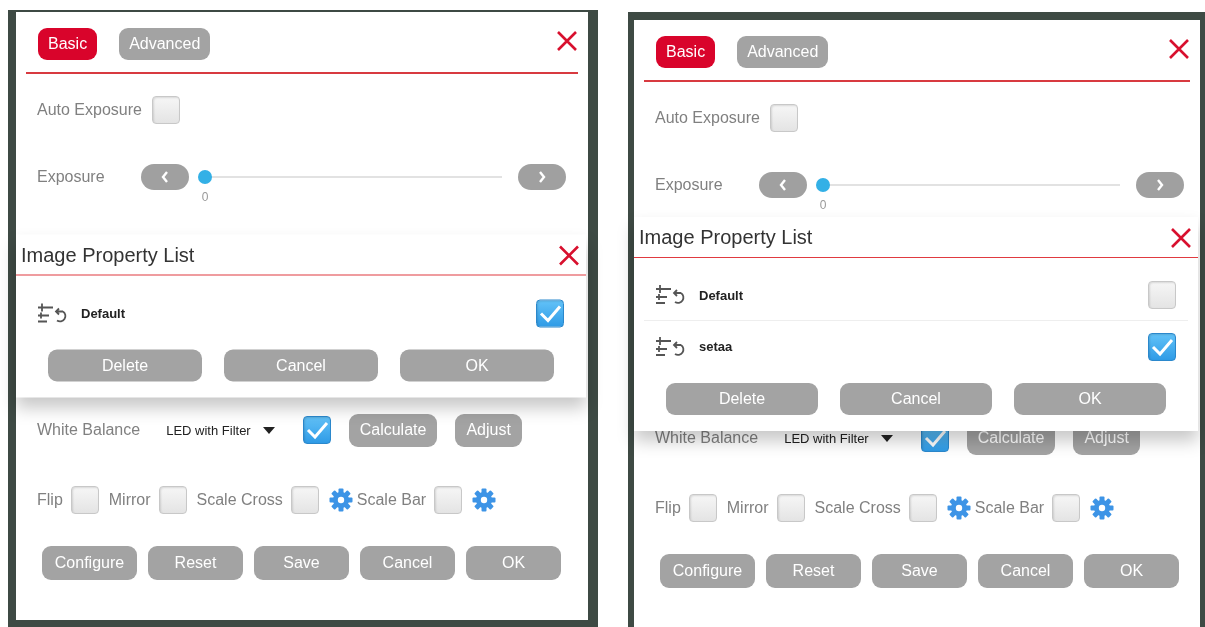  I want to click on button: Adjust, so click(488, 430).